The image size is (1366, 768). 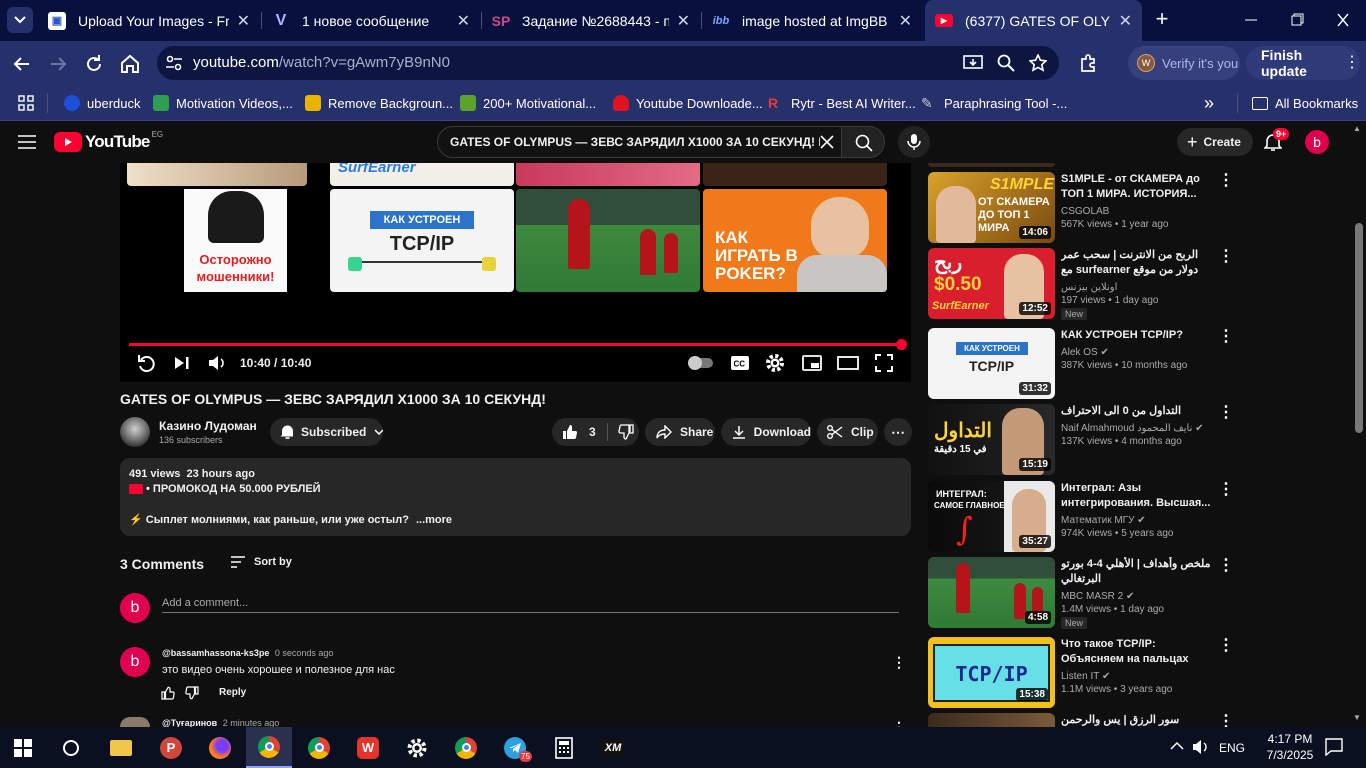 I want to click on search-taskbar-button, so click(x=71, y=747).